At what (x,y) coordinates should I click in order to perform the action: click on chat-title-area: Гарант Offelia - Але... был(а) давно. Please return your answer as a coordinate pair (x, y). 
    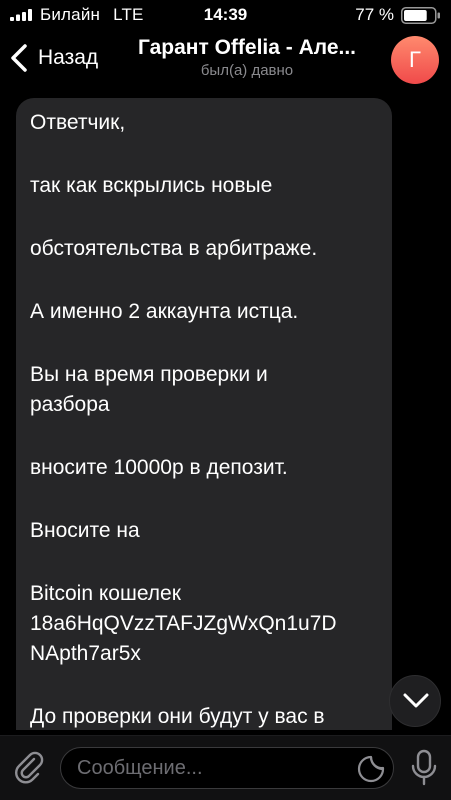
    Looking at the image, I should click on (247, 57).